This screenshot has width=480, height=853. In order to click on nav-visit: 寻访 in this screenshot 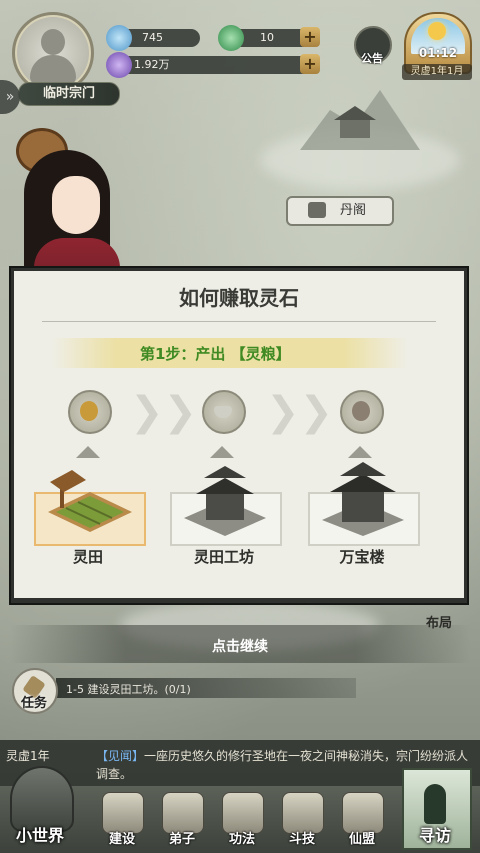, I will do `click(435, 810)`.